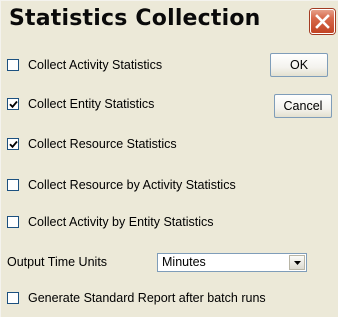  I want to click on option-collect-activity-statistics: Collect Activity Statistics, so click(84, 65).